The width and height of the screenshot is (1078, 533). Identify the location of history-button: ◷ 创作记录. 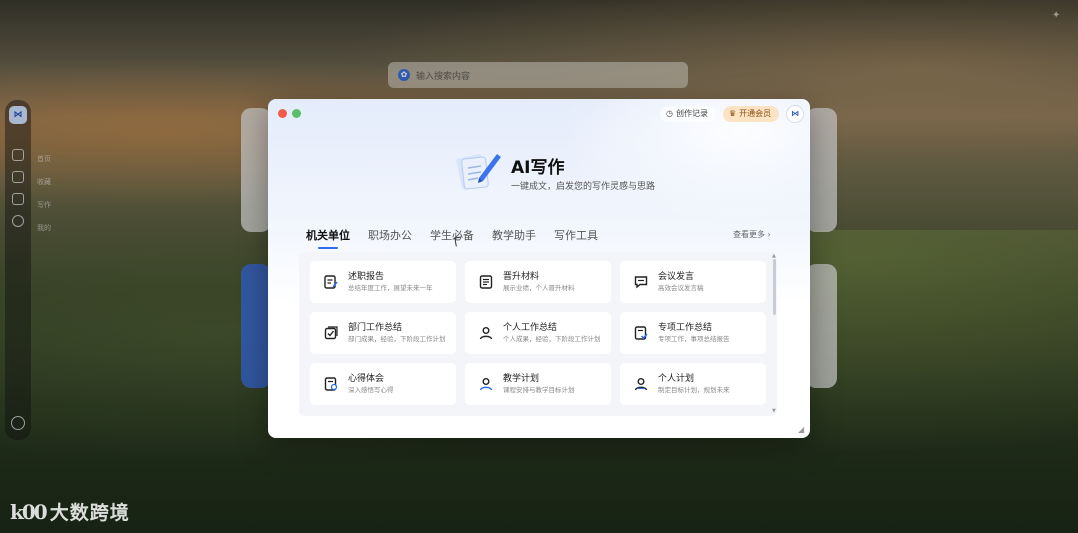
(688, 114).